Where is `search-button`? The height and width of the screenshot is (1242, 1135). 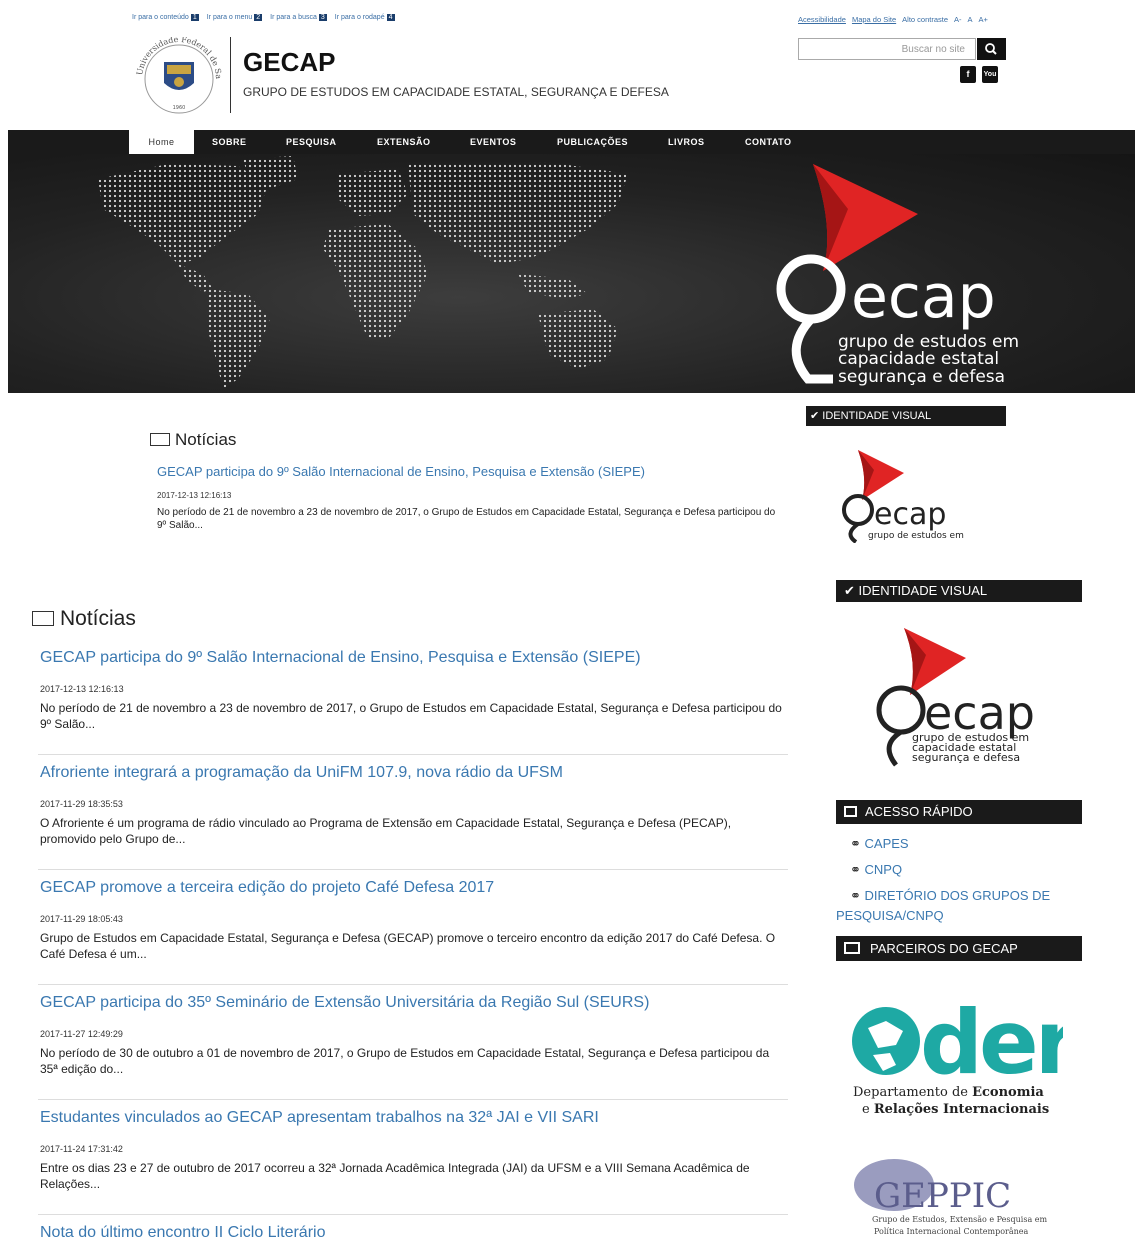
search-button is located at coordinates (991, 49).